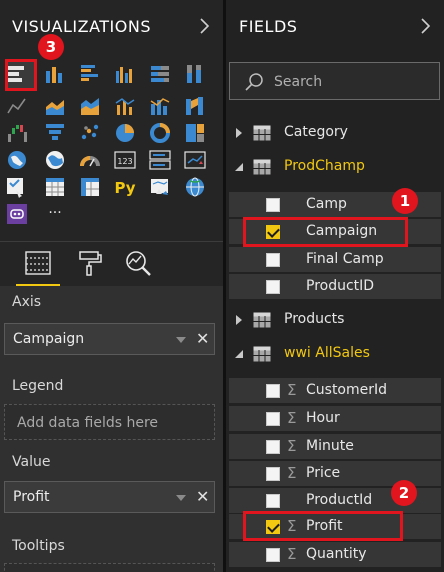  What do you see at coordinates (335, 133) in the screenshot?
I see `table-row: Category` at bounding box center [335, 133].